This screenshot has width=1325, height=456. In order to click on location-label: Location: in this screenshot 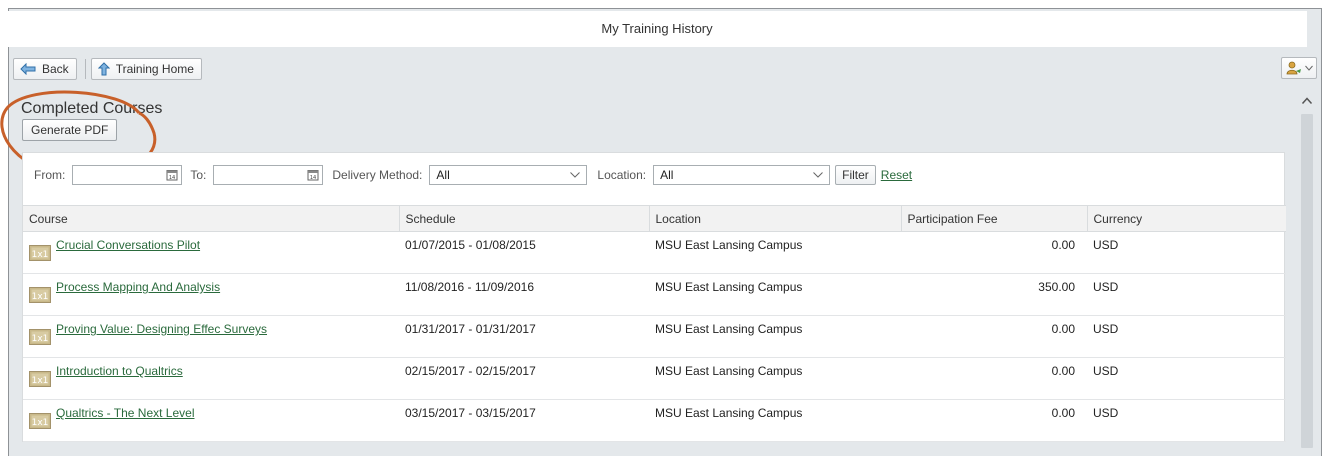, I will do `click(622, 175)`.